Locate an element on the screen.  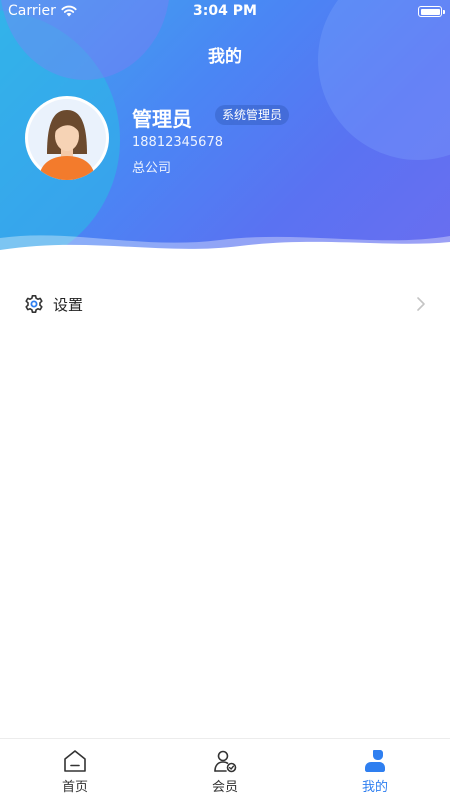
status-bar: Carrier 3:04 PM is located at coordinates (225, 12).